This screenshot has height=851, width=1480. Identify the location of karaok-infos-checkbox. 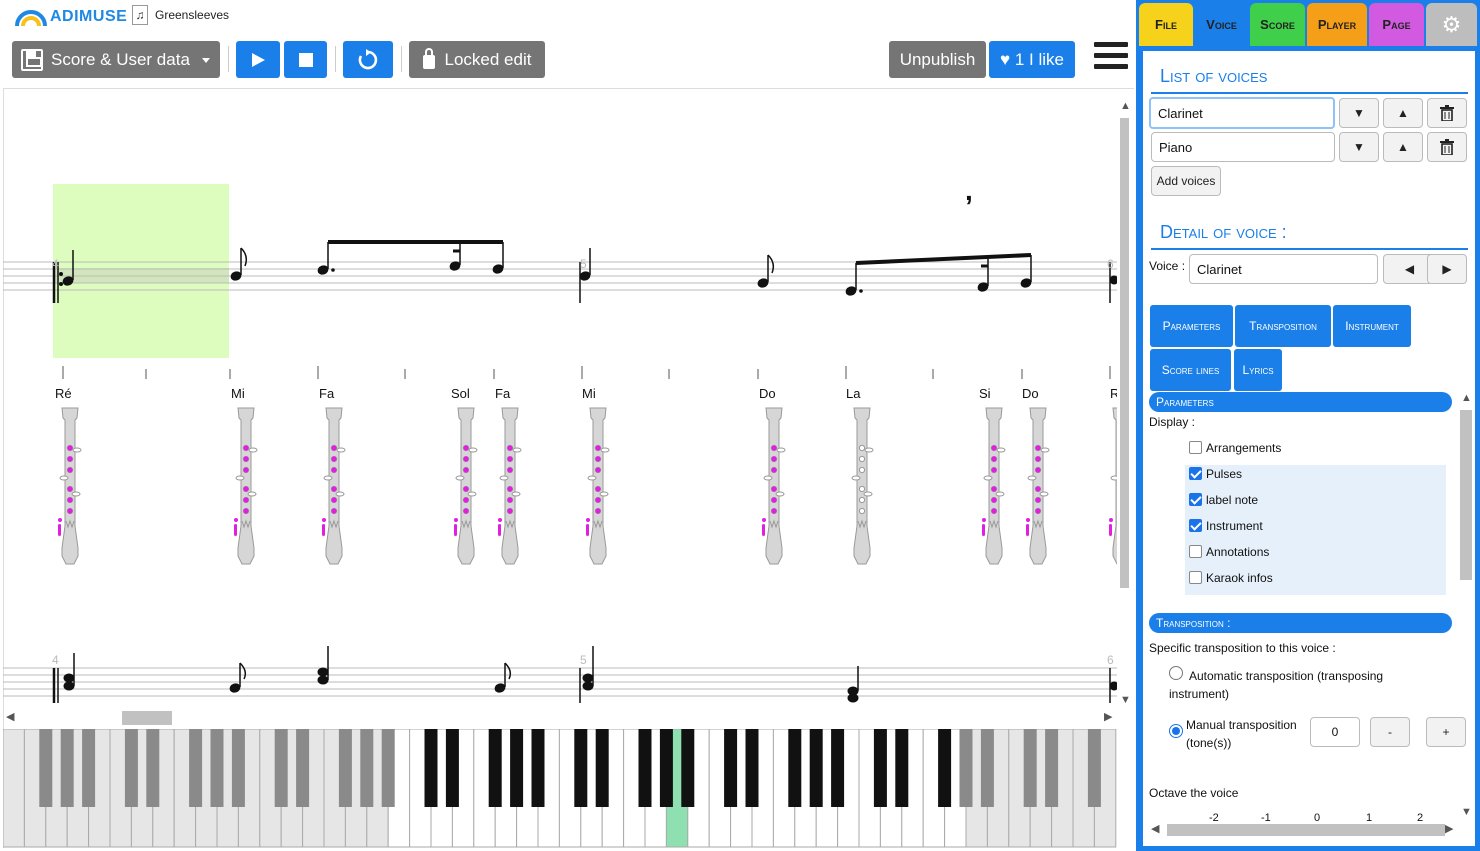
(1195, 577).